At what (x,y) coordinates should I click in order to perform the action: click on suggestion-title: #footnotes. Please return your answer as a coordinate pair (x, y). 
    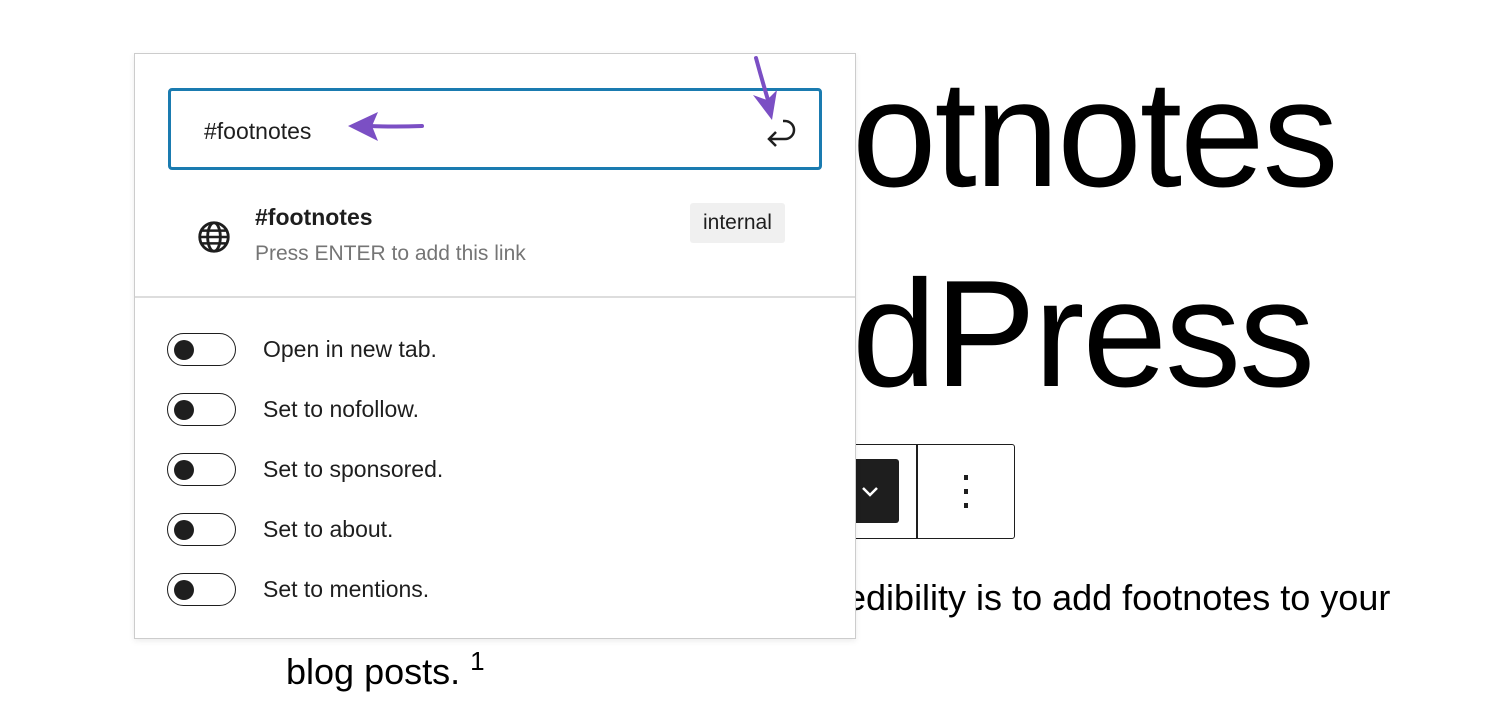
    Looking at the image, I should click on (314, 217).